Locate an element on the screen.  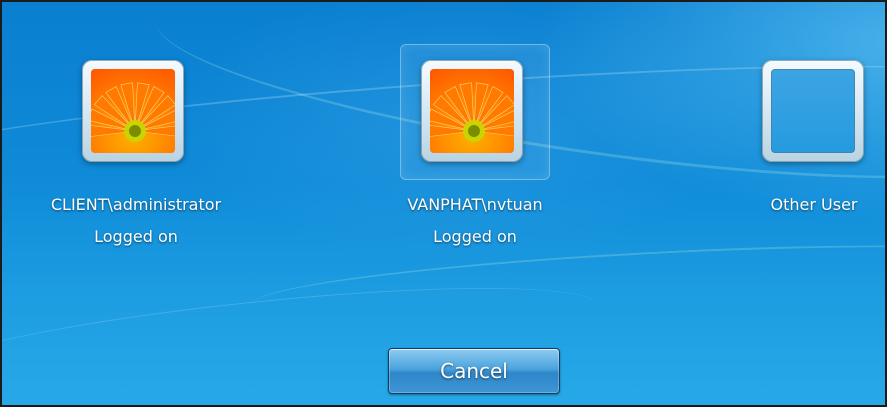
user-name: Other User is located at coordinates (814, 204).